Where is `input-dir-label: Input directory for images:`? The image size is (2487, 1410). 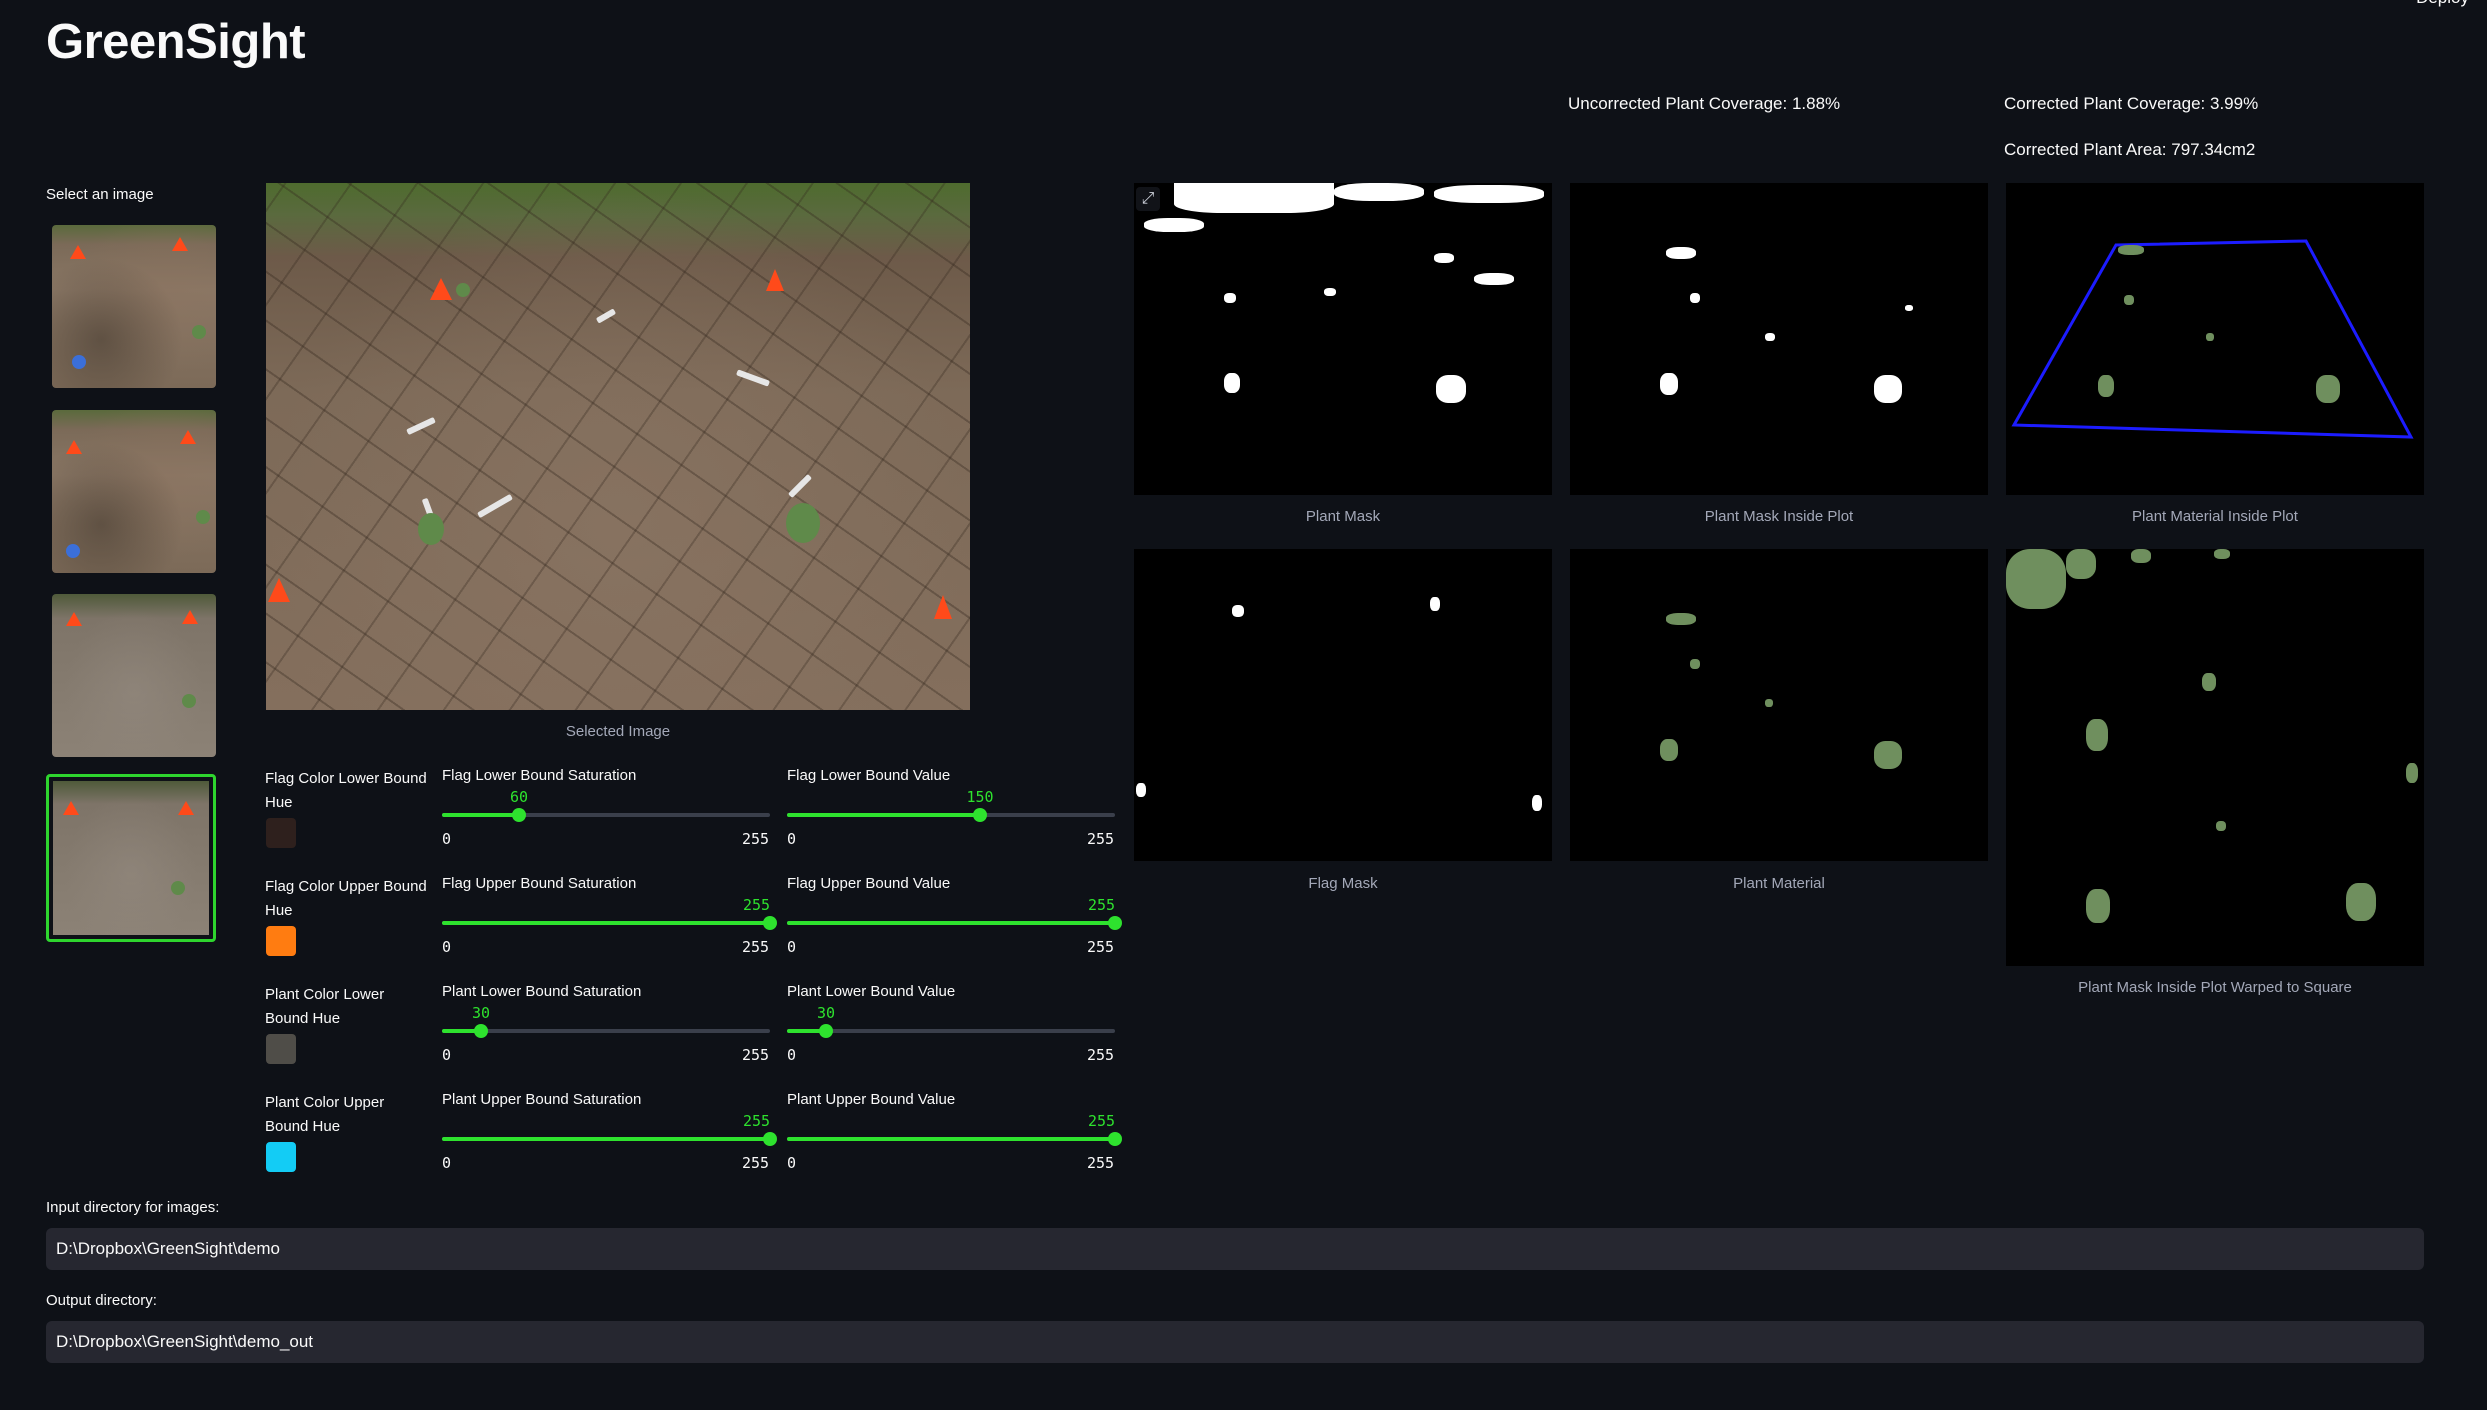
input-dir-label: Input directory for images: is located at coordinates (133, 1207).